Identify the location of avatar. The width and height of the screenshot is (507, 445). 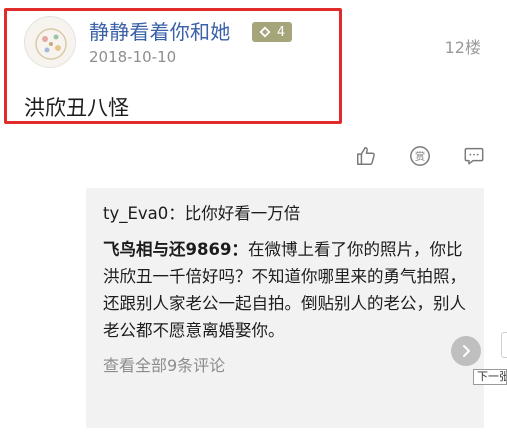
(50, 42).